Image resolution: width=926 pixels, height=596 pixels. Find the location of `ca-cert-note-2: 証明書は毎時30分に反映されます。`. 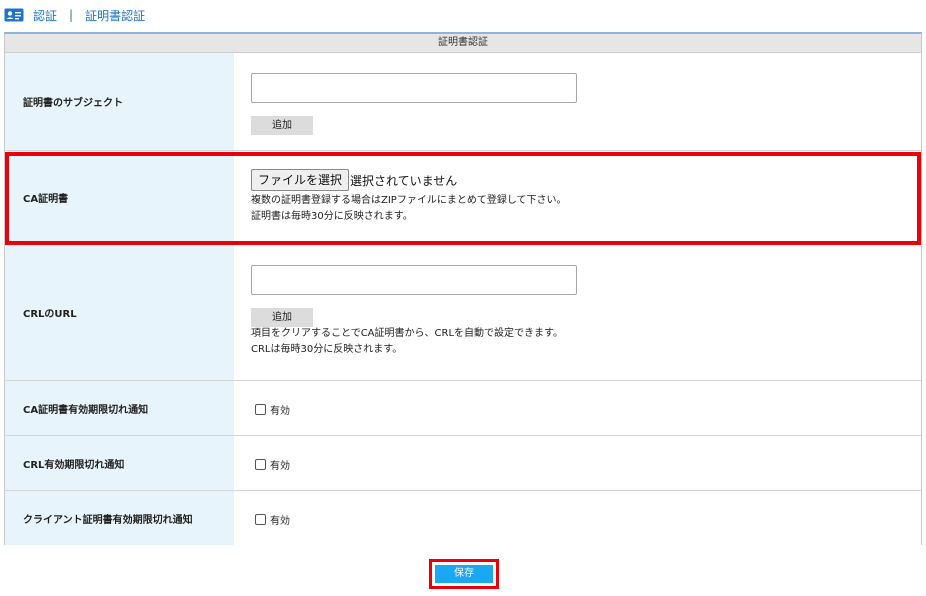

ca-cert-note-2: 証明書は毎時30分に反映されます。 is located at coordinates (332, 216).